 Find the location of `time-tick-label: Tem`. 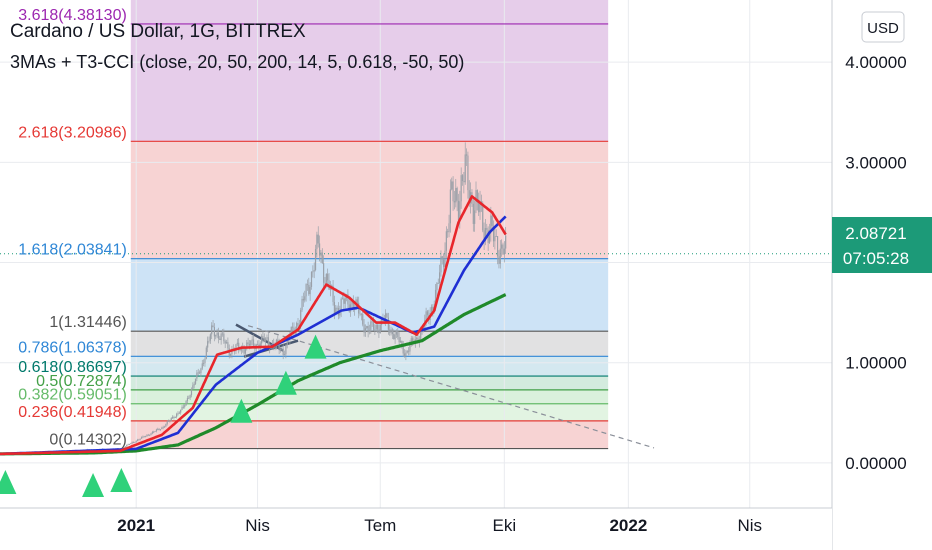

time-tick-label: Tem is located at coordinates (380, 525).